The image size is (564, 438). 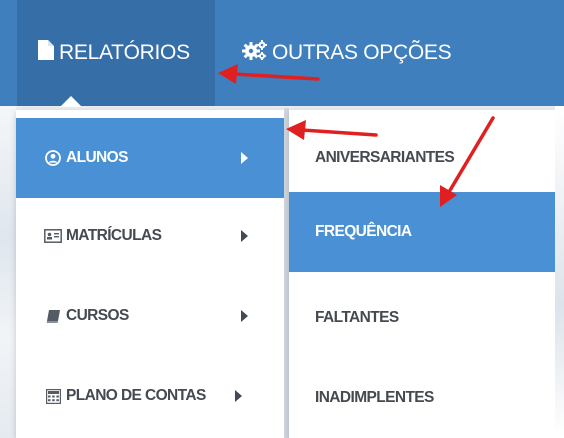 What do you see at coordinates (363, 231) in the screenshot?
I see `submenu-item-label: FREQUÊNCIA` at bounding box center [363, 231].